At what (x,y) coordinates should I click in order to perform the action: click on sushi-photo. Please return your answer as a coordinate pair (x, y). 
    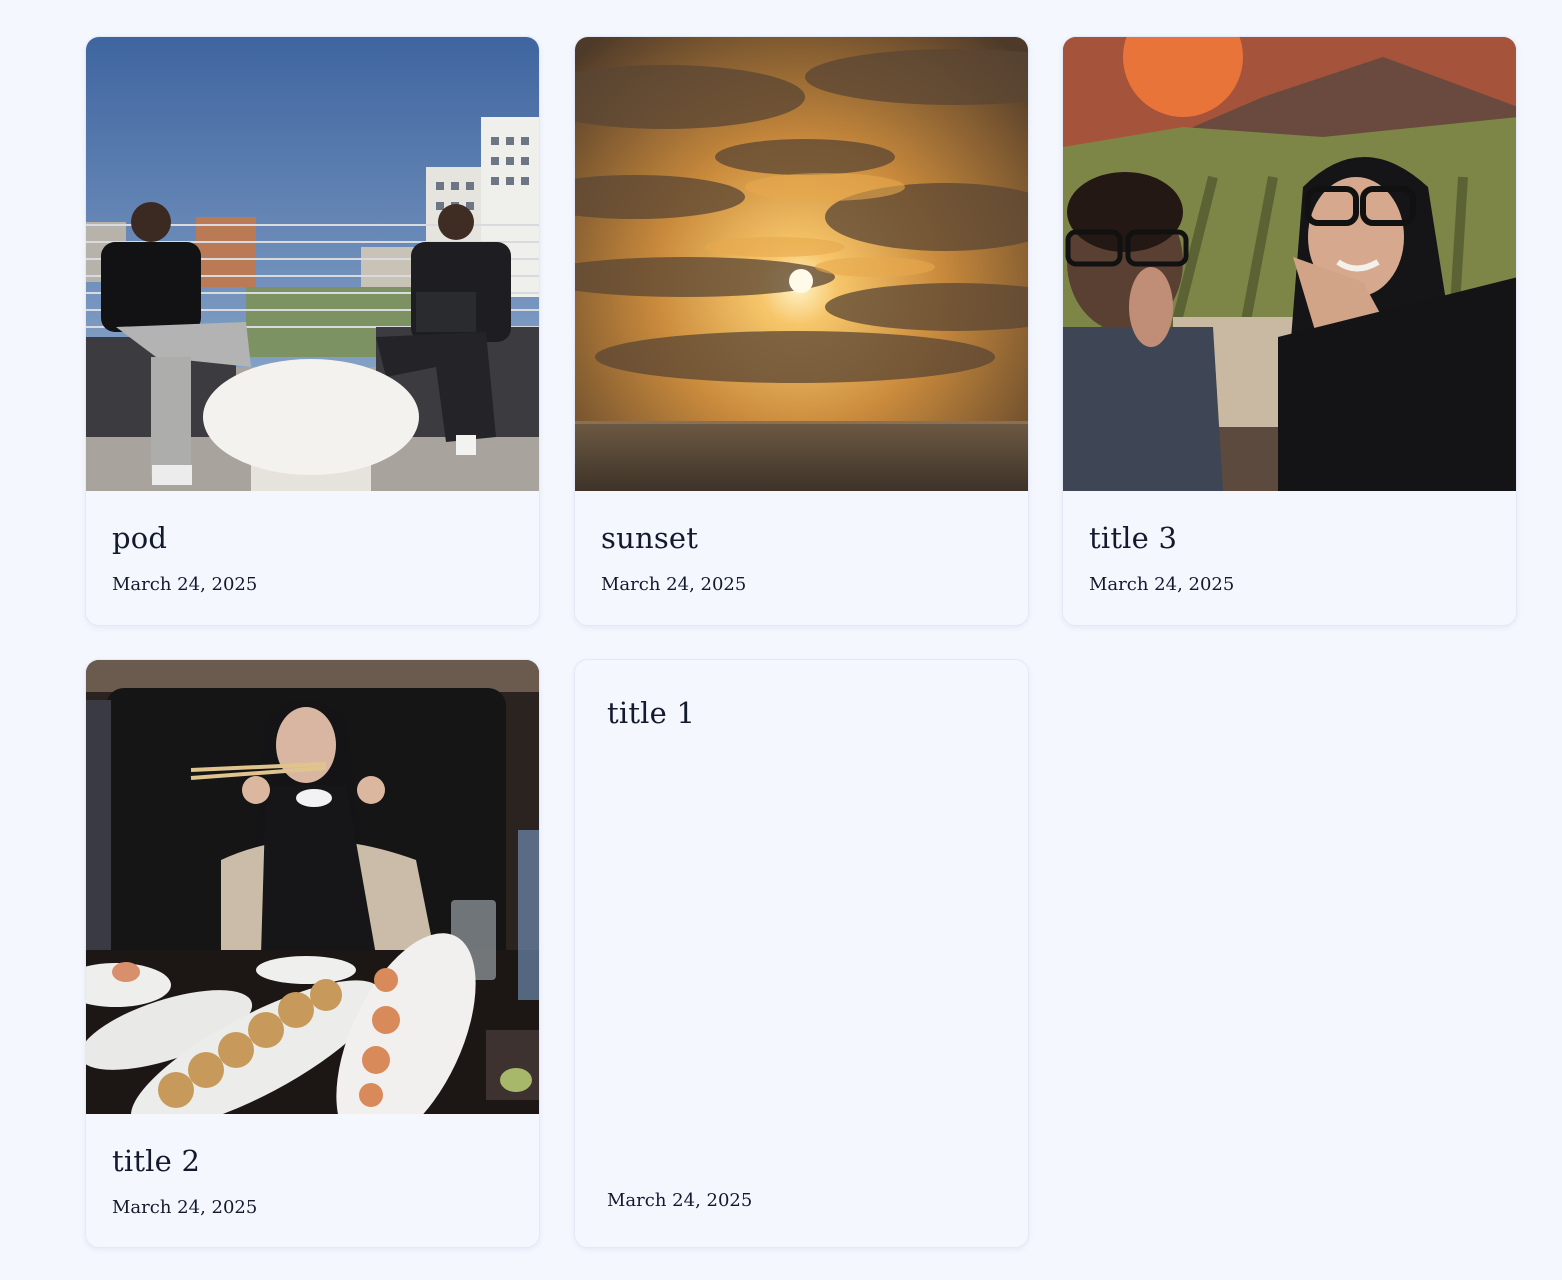
    Looking at the image, I should click on (312, 887).